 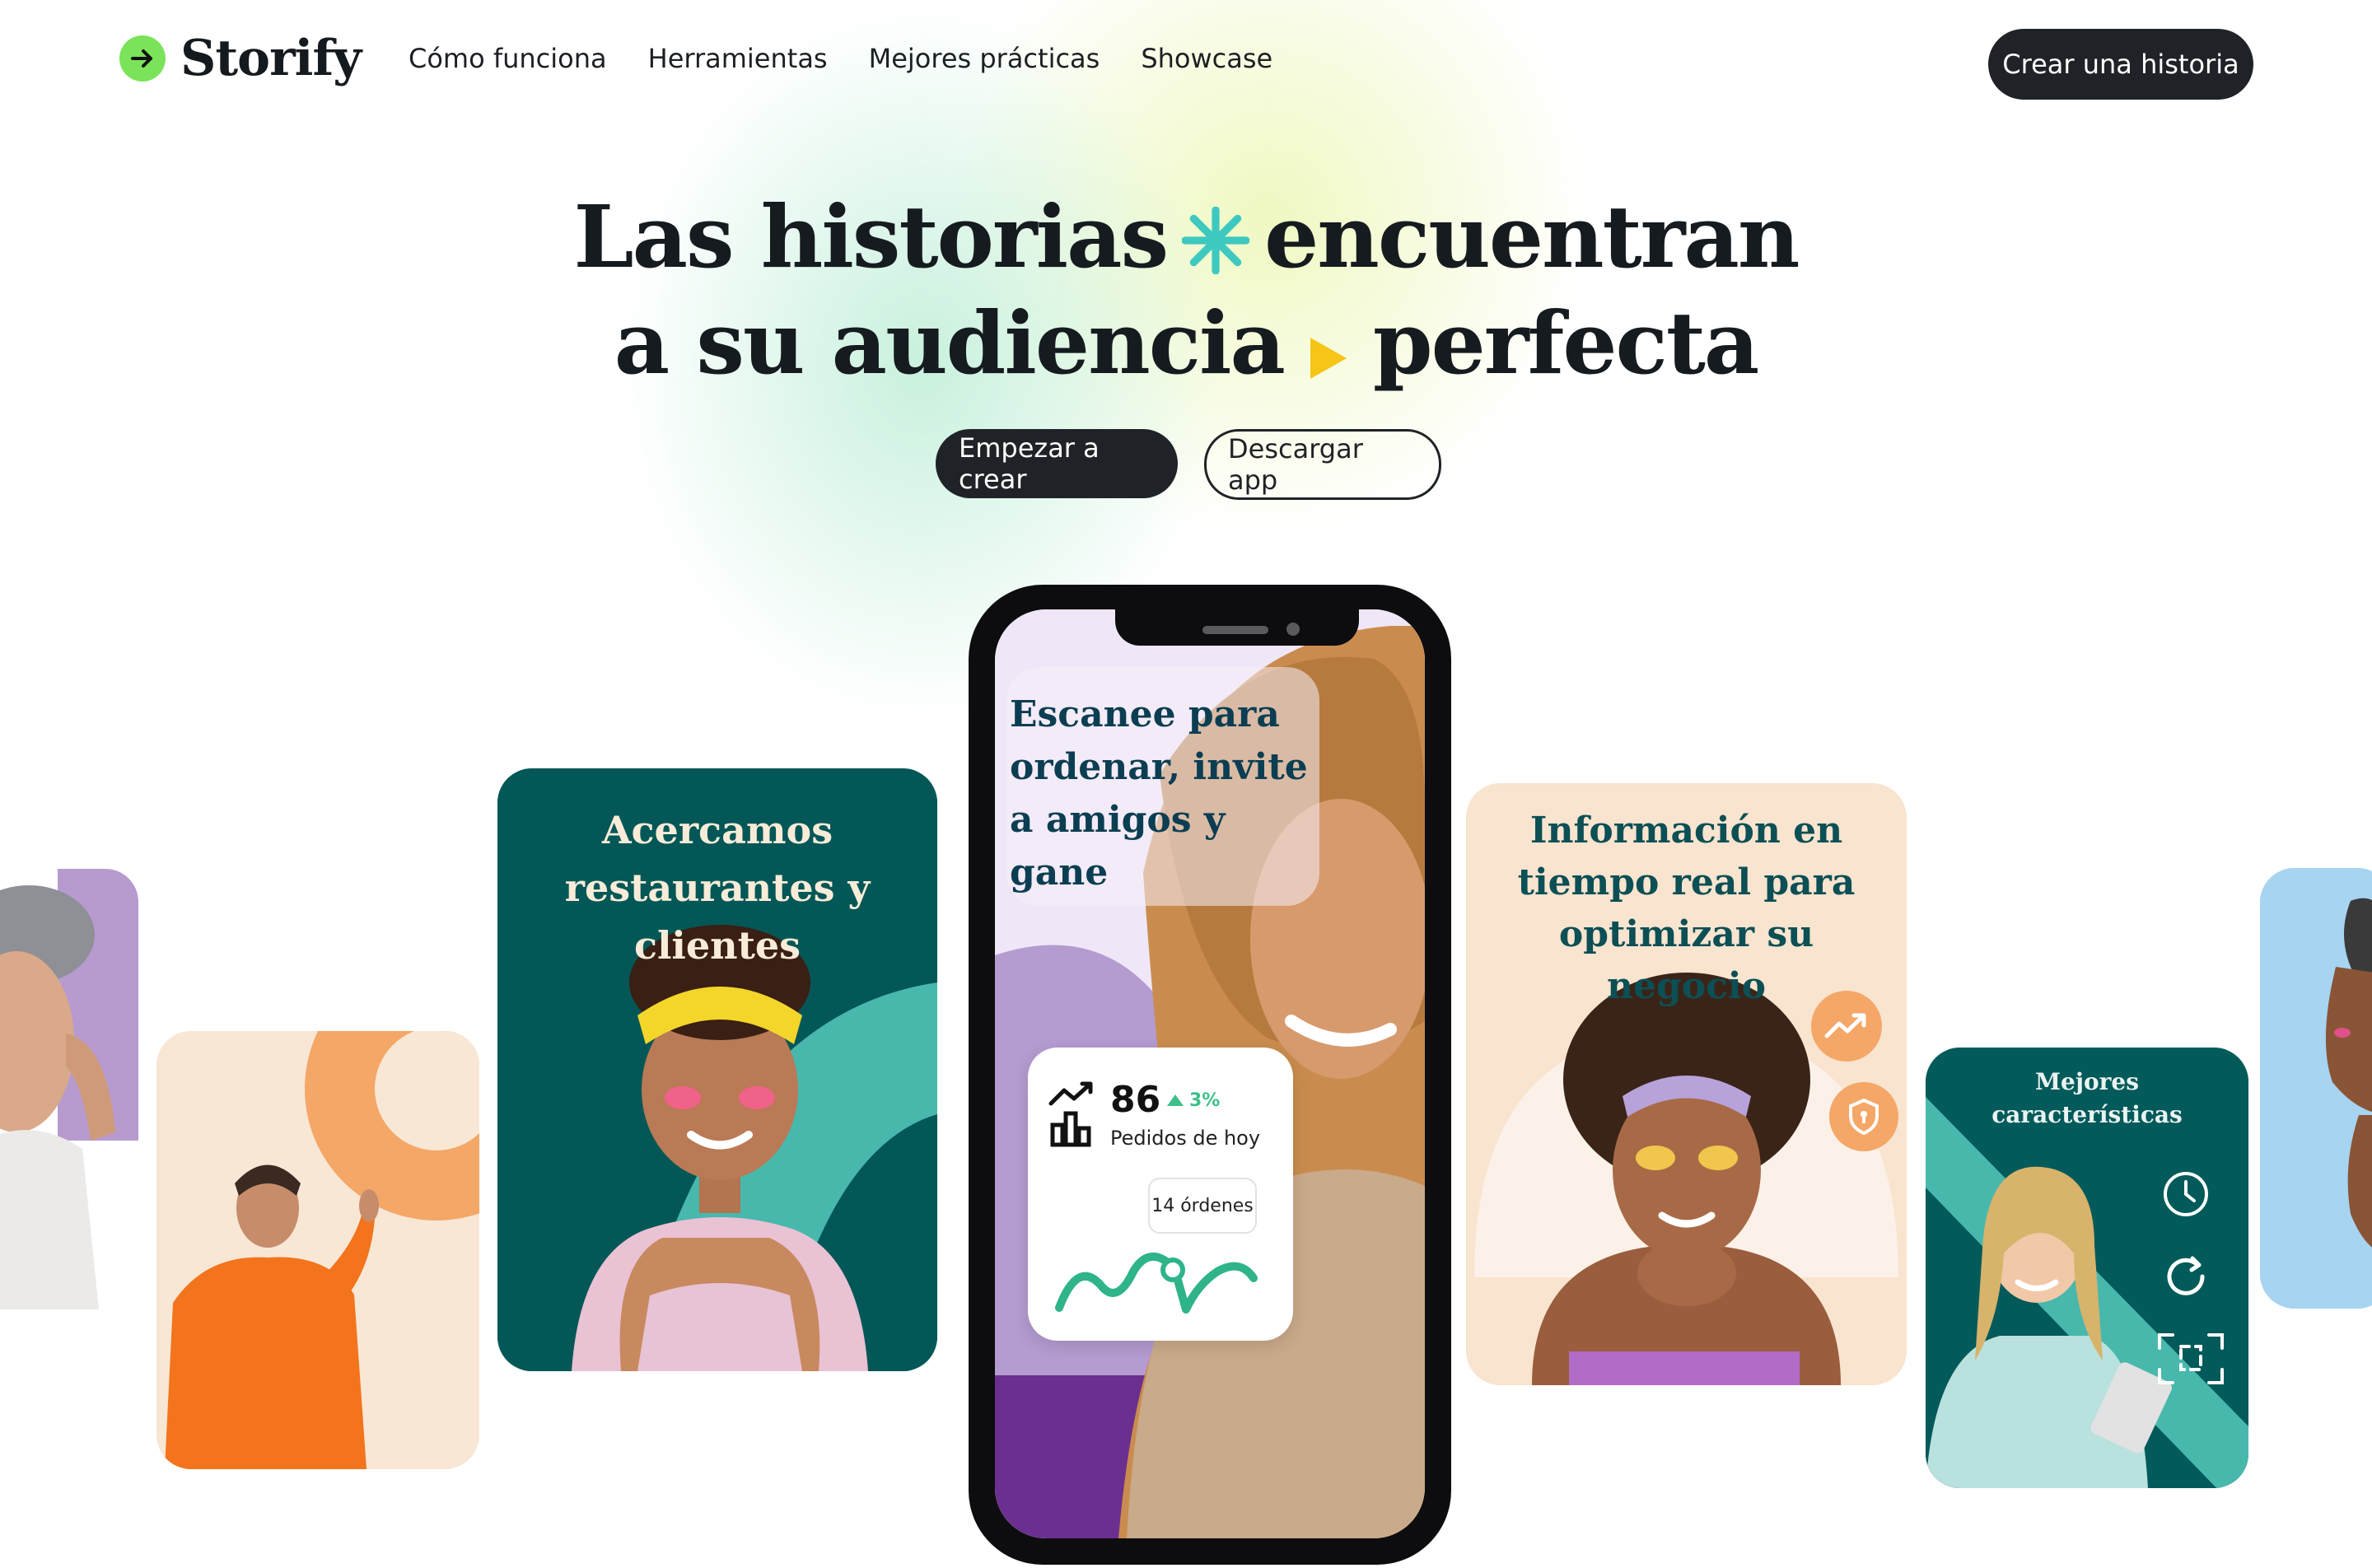 I want to click on play-triangle-icon, so click(x=1328, y=350).